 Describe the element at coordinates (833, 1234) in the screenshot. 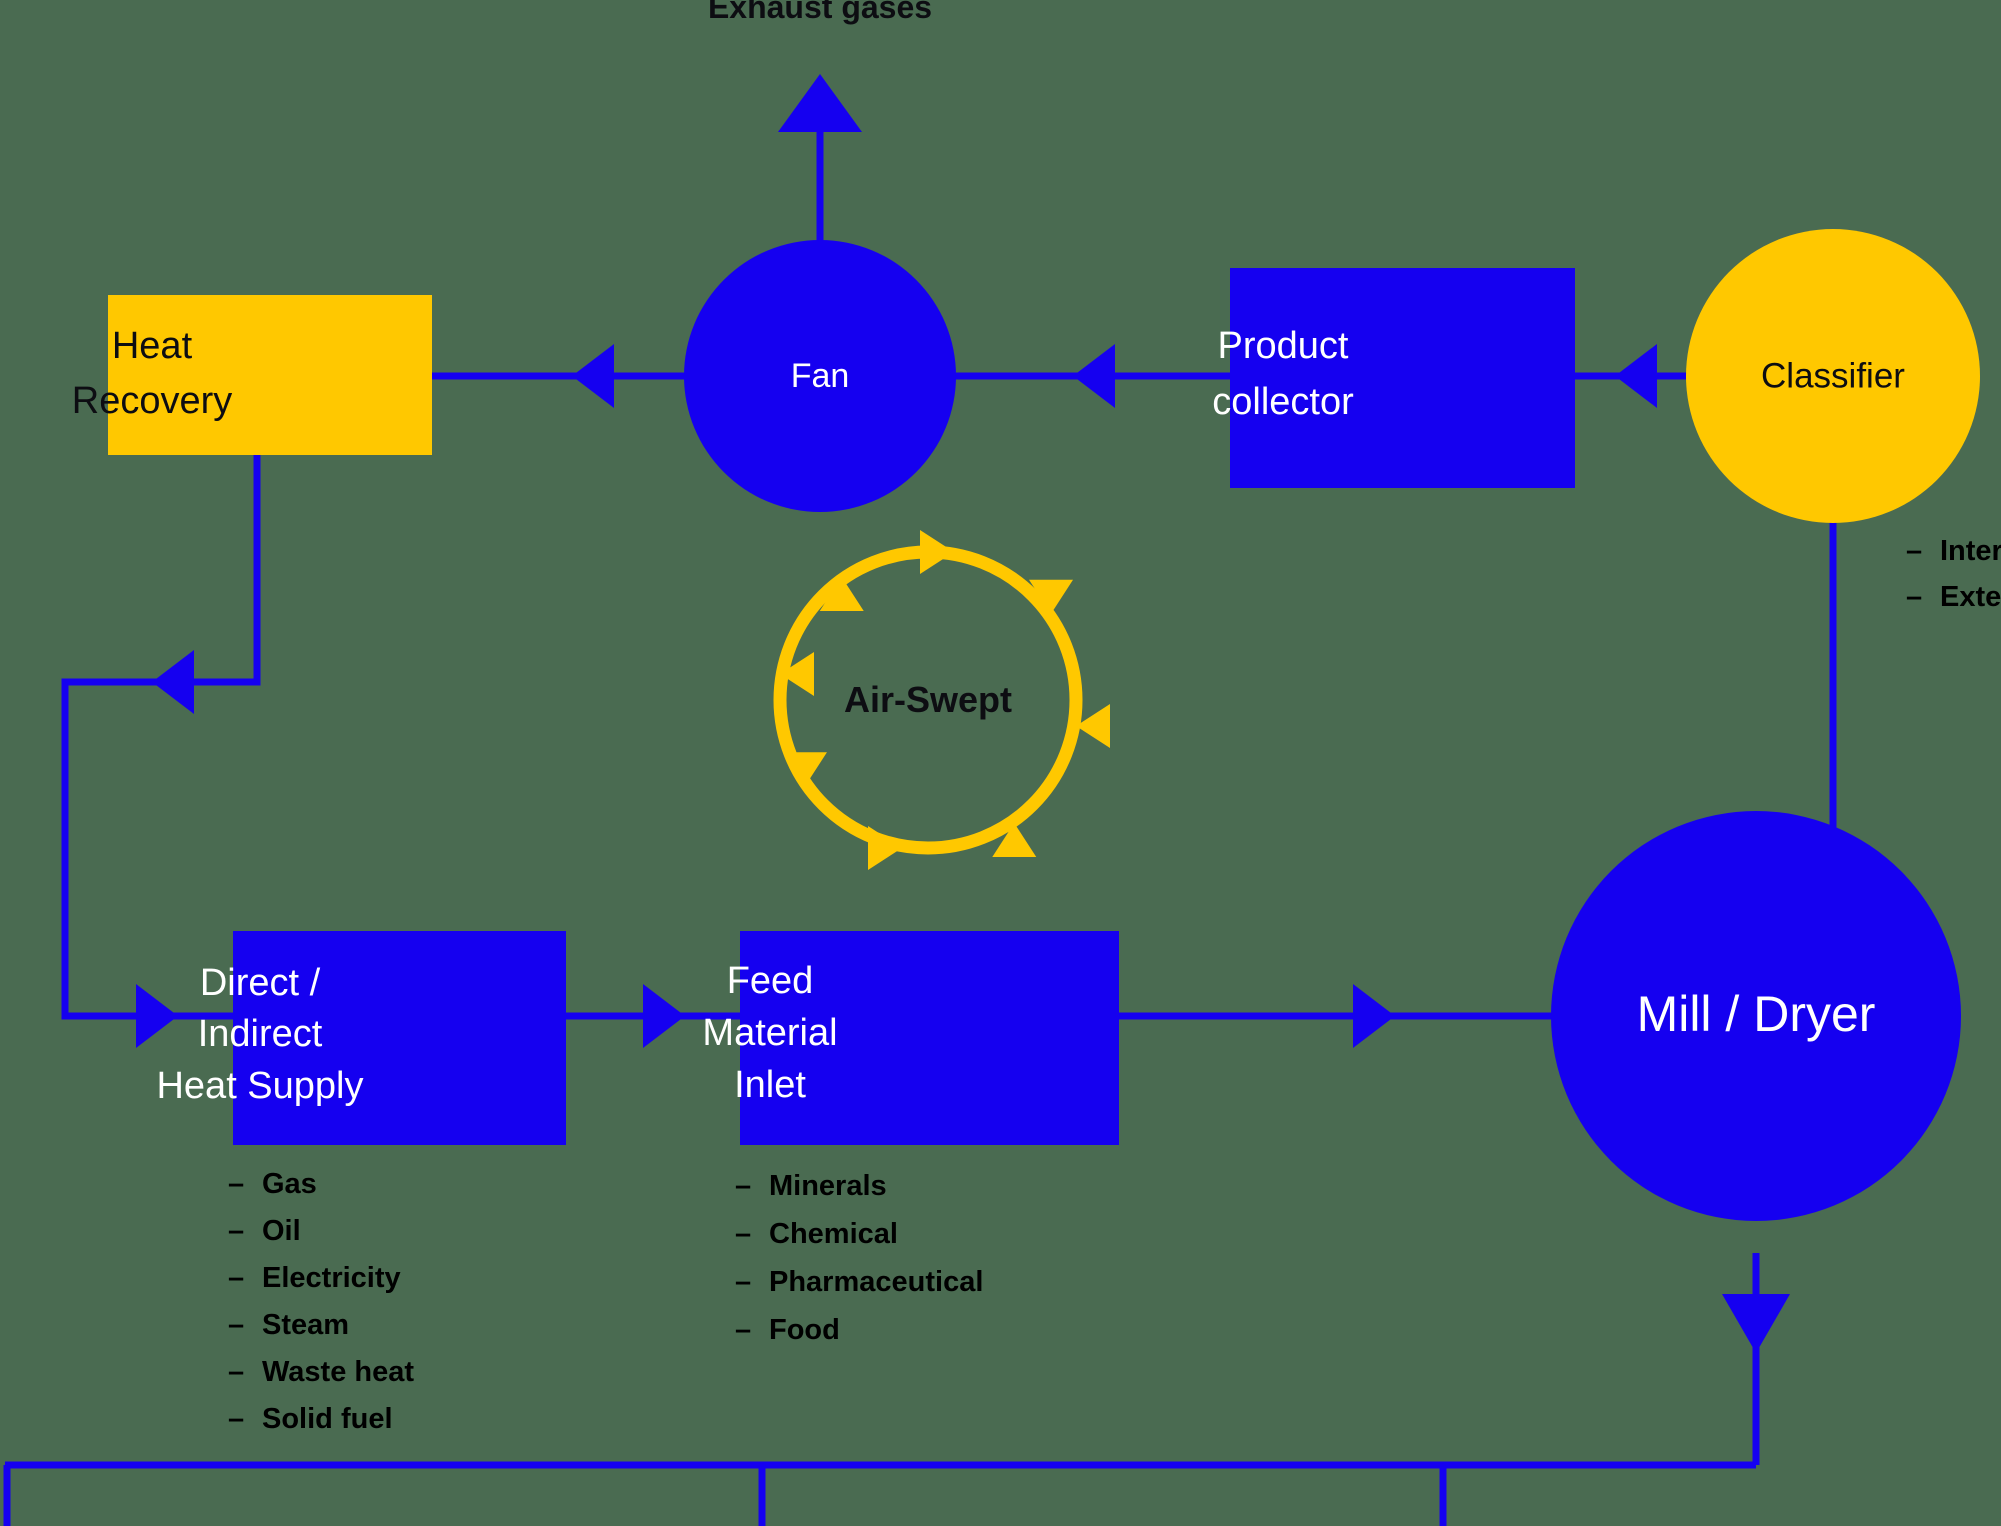

I see `list-item-label: Chemical` at that location.